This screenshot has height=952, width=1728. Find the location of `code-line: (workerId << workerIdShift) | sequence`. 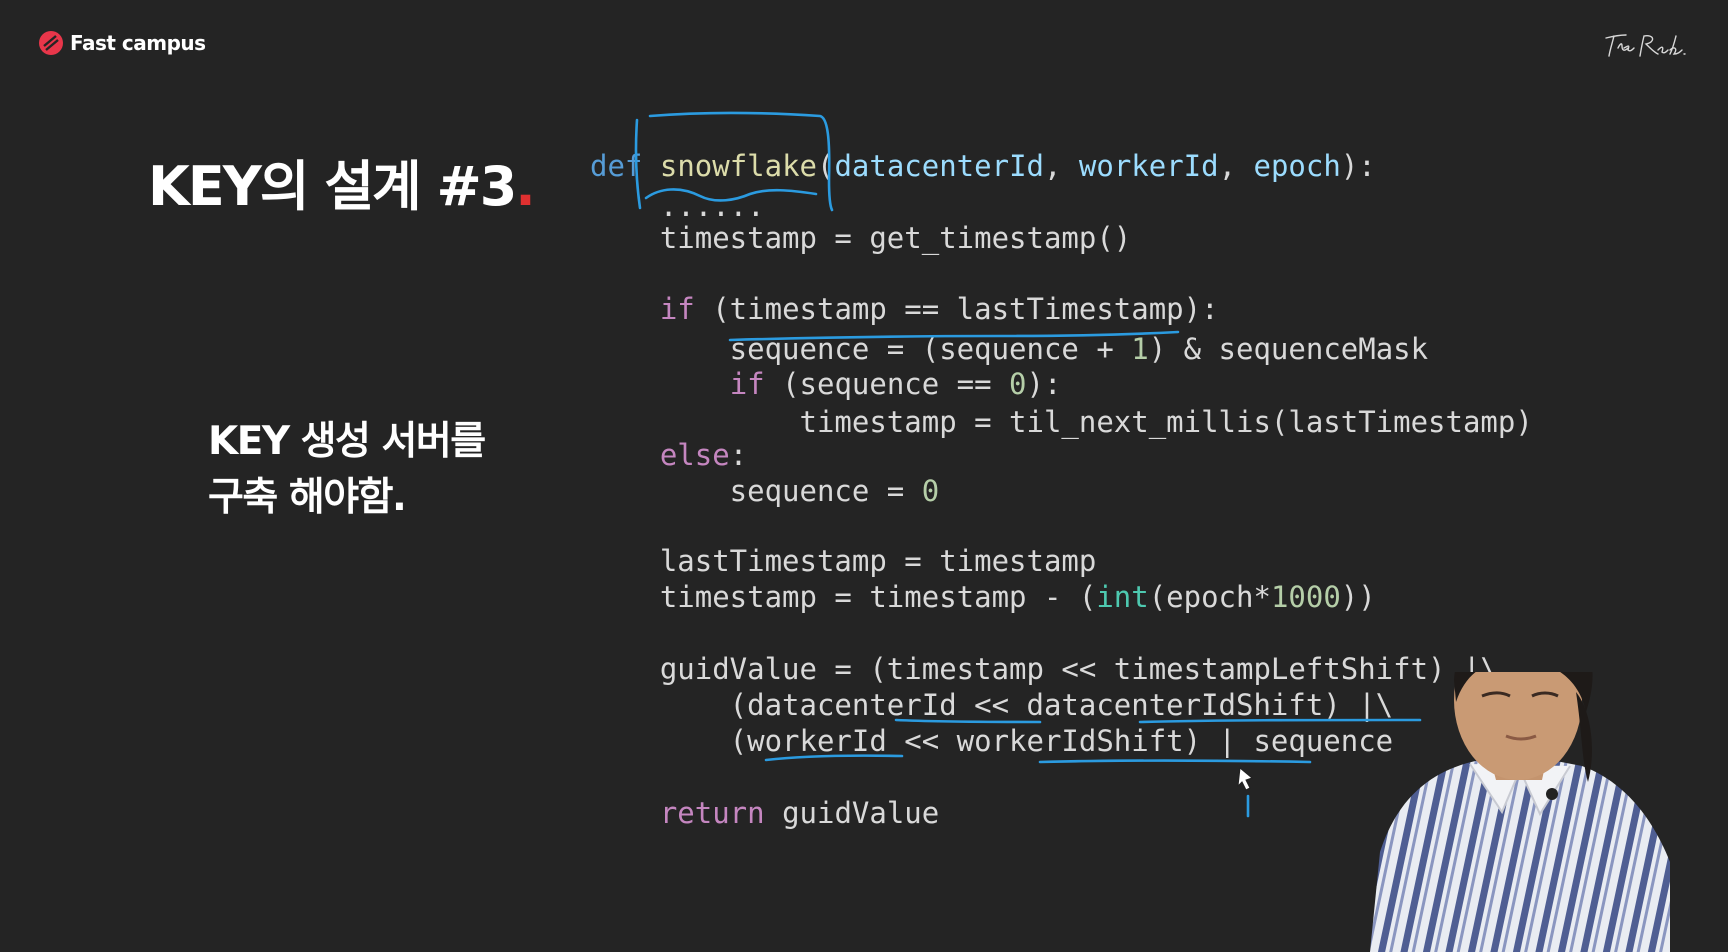

code-line: (workerId << workerIdShift) | sequence is located at coordinates (992, 741).